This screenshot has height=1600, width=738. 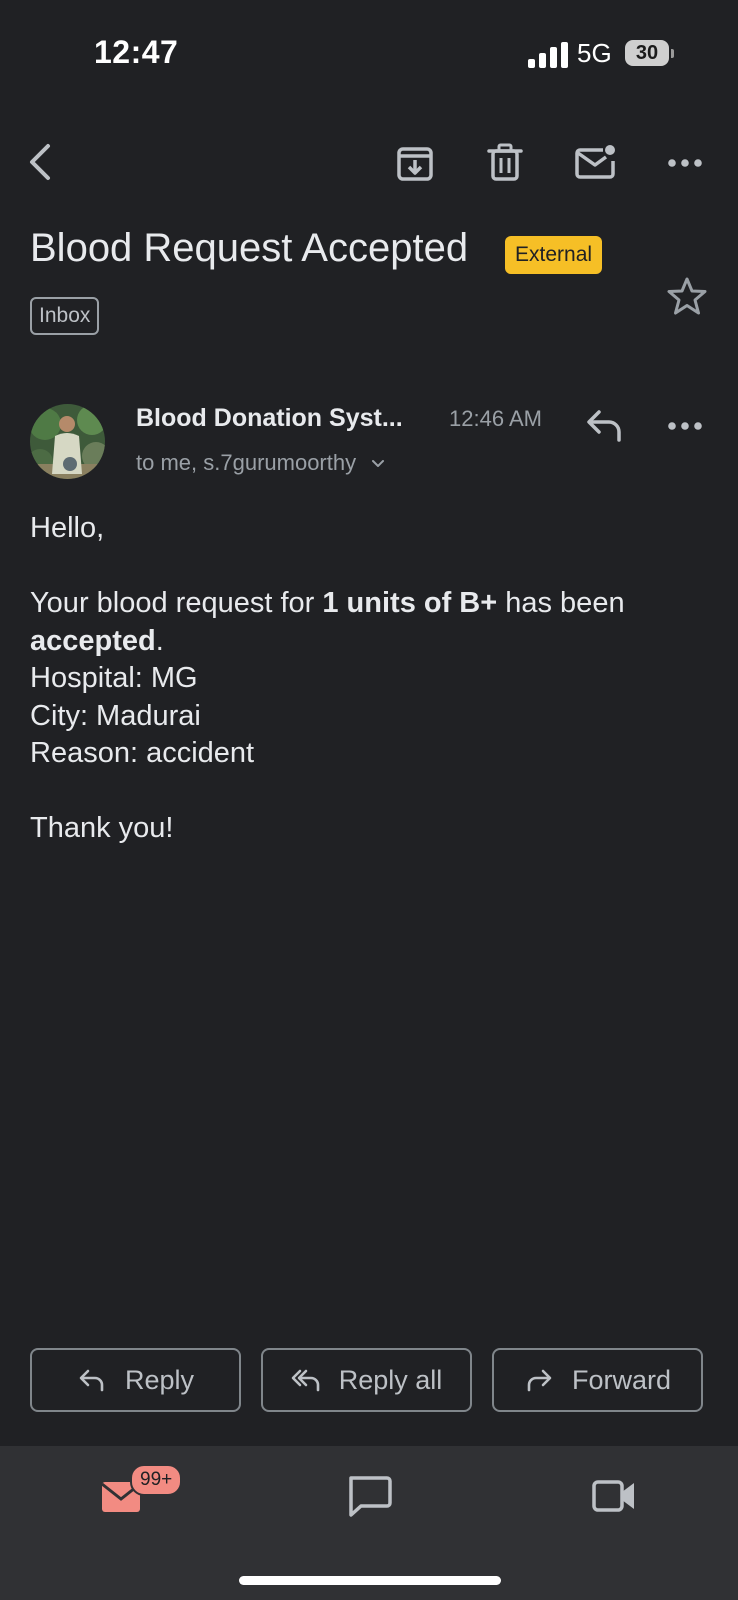 I want to click on summary-text-2: has been, so click(x=561, y=603).